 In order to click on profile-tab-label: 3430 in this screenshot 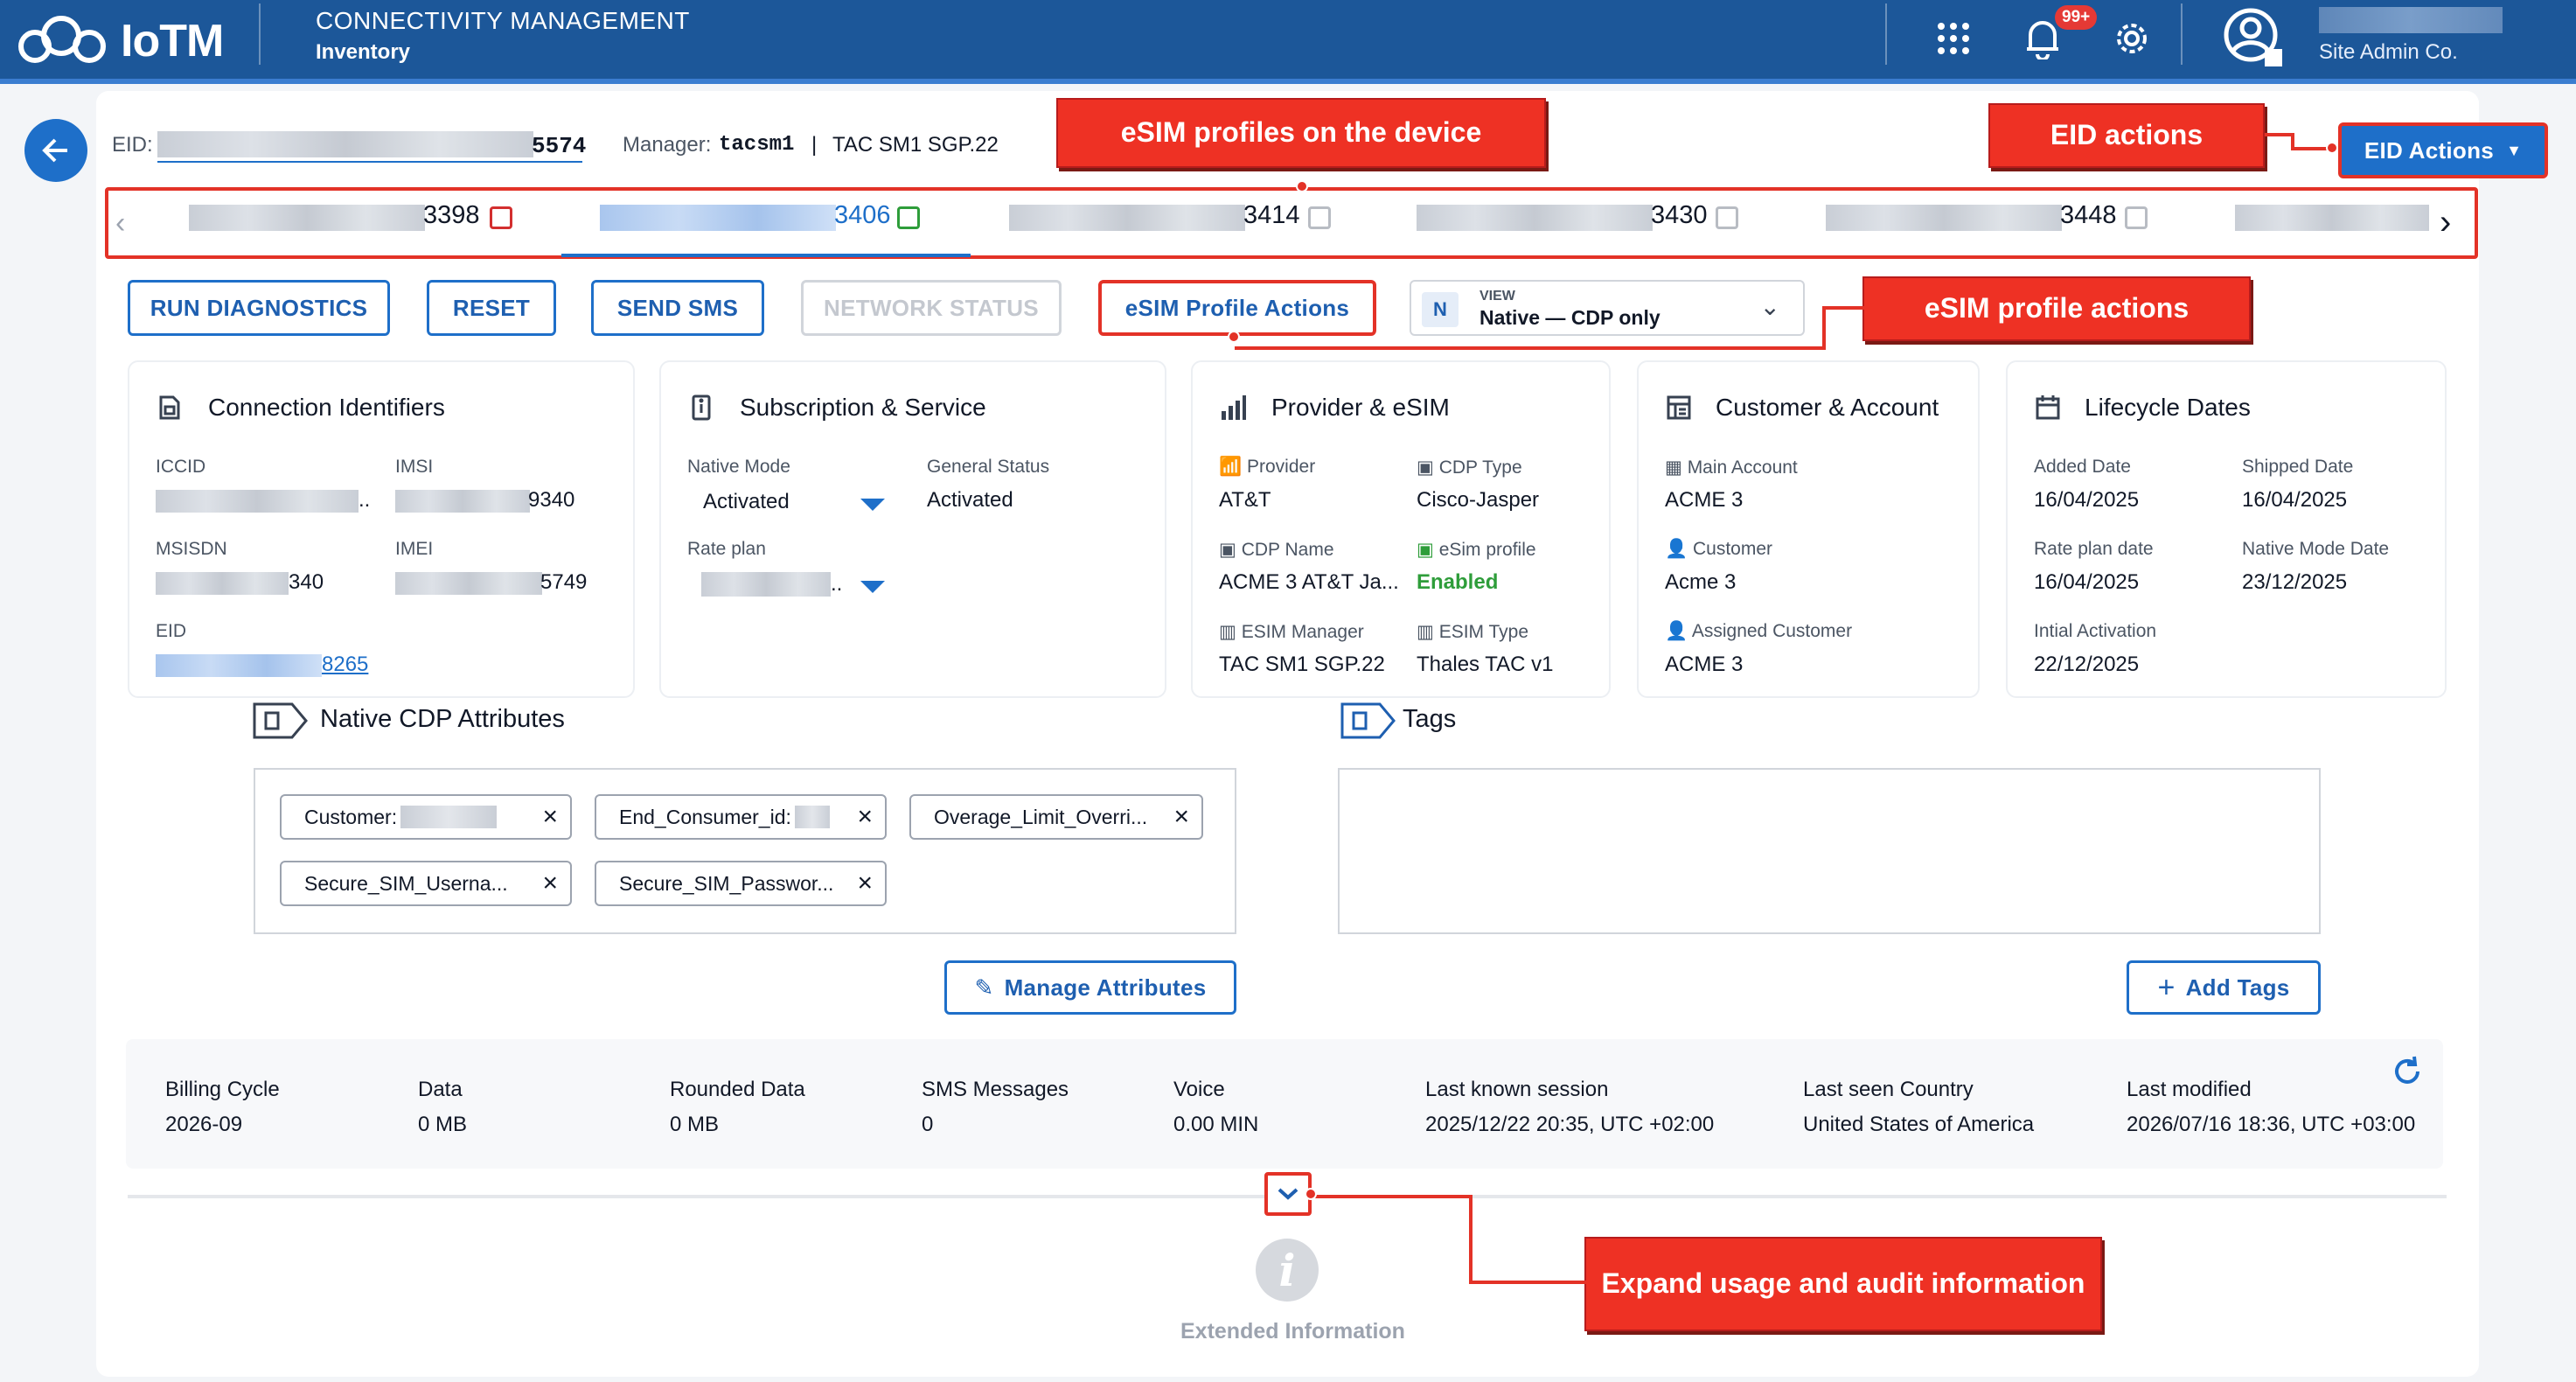, I will do `click(1679, 215)`.